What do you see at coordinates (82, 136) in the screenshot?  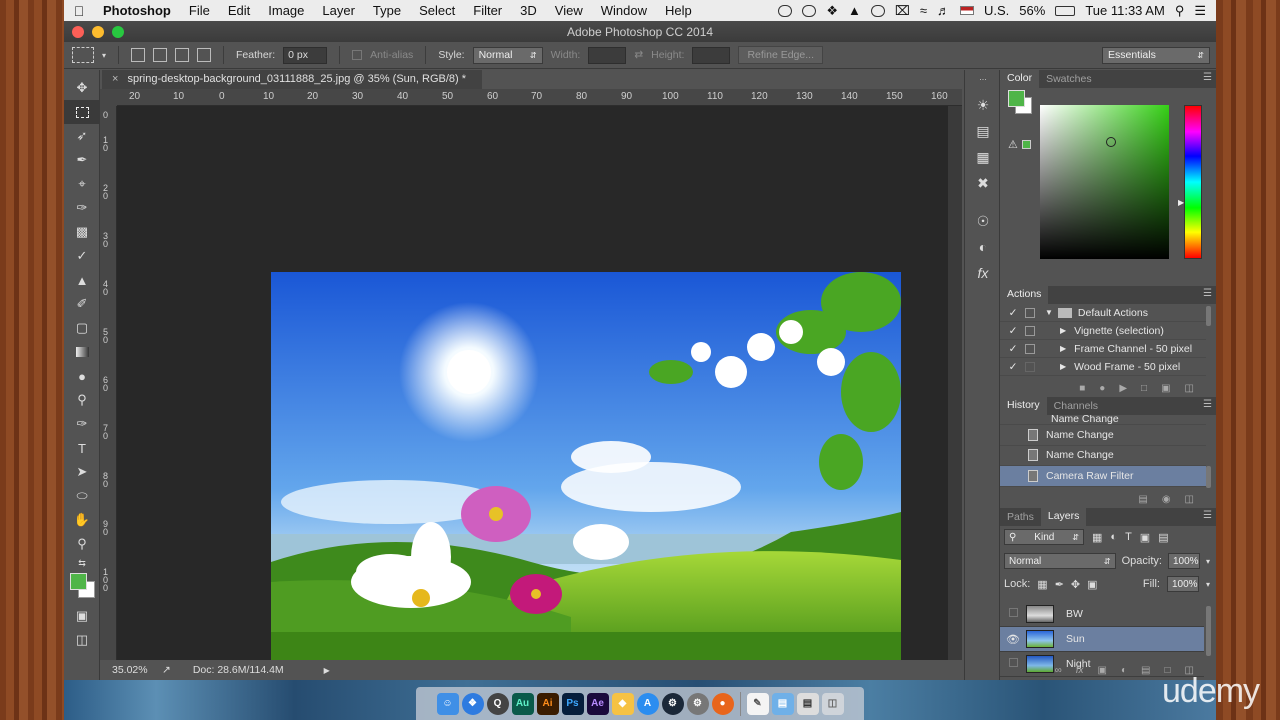 I see `lasso-tool-icon: ➶` at bounding box center [82, 136].